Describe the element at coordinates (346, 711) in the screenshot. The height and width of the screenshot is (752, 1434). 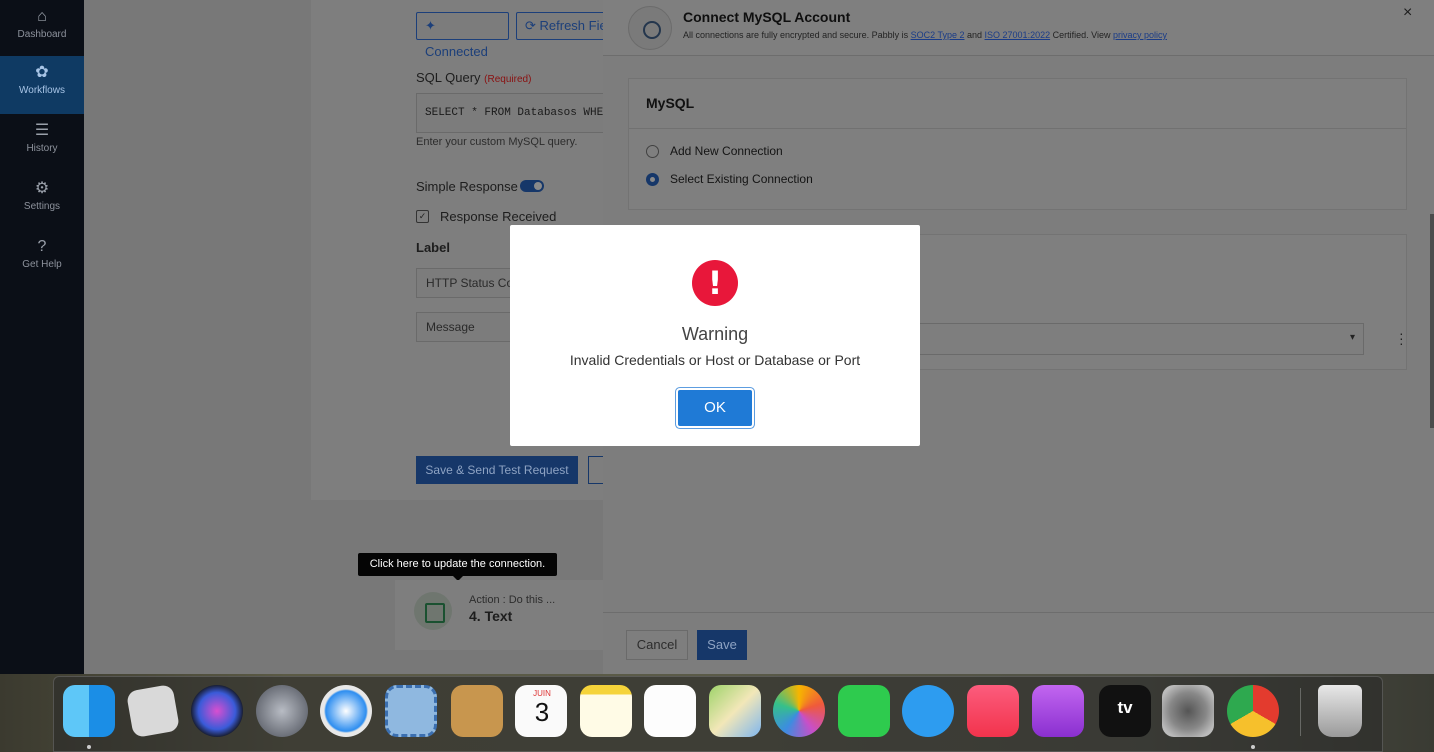
I see `safari-icon` at that location.